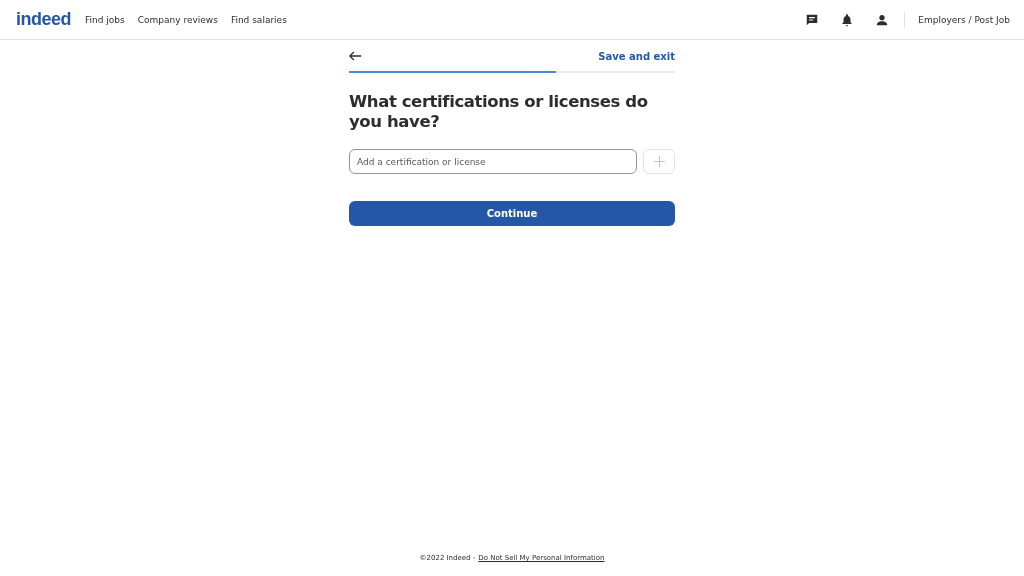 Image resolution: width=1024 pixels, height=576 pixels. What do you see at coordinates (355, 56) in the screenshot?
I see `back-arrow-icon` at bounding box center [355, 56].